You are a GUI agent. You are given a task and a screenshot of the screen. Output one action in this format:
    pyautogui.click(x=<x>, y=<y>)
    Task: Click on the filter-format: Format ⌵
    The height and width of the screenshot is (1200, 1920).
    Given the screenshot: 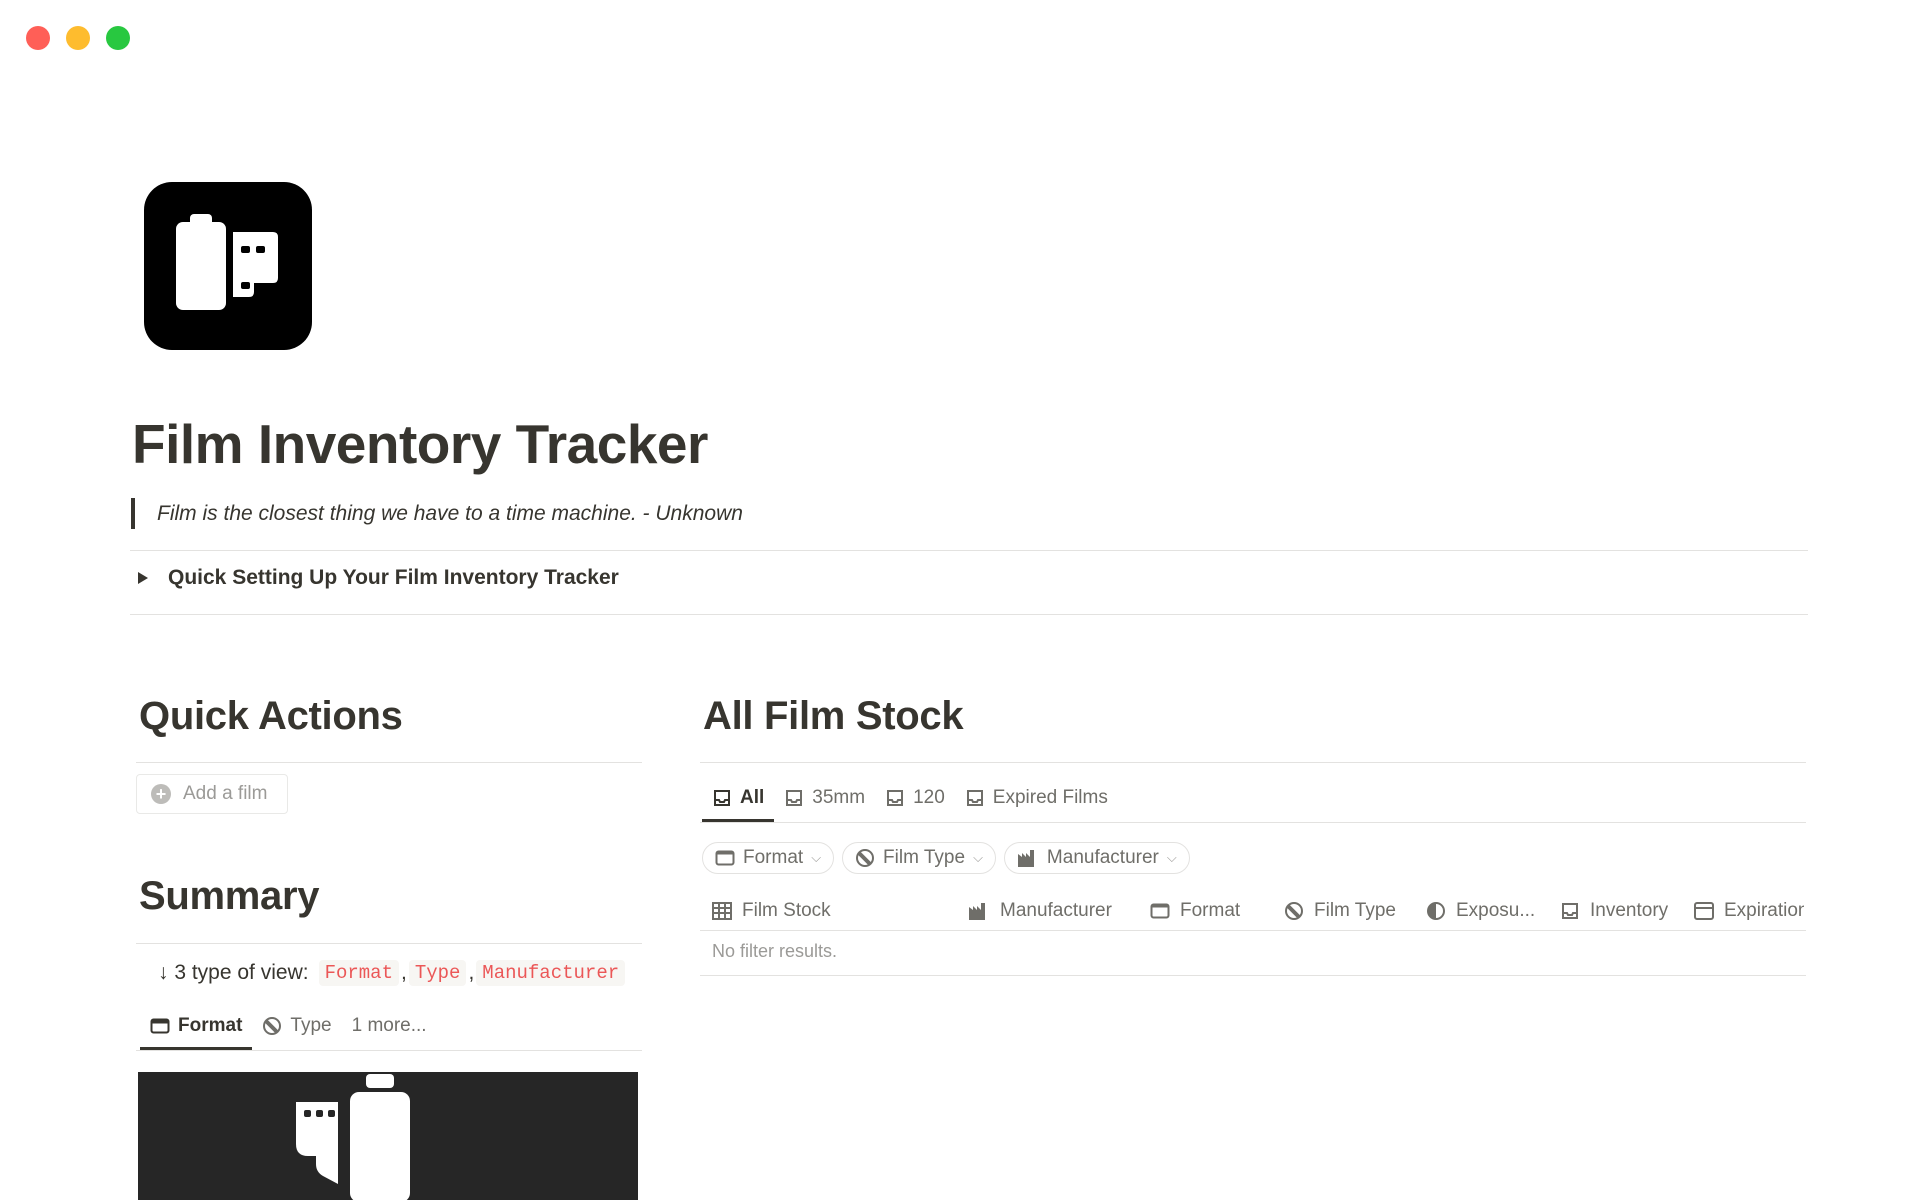 What is the action you would take?
    pyautogui.click(x=768, y=858)
    